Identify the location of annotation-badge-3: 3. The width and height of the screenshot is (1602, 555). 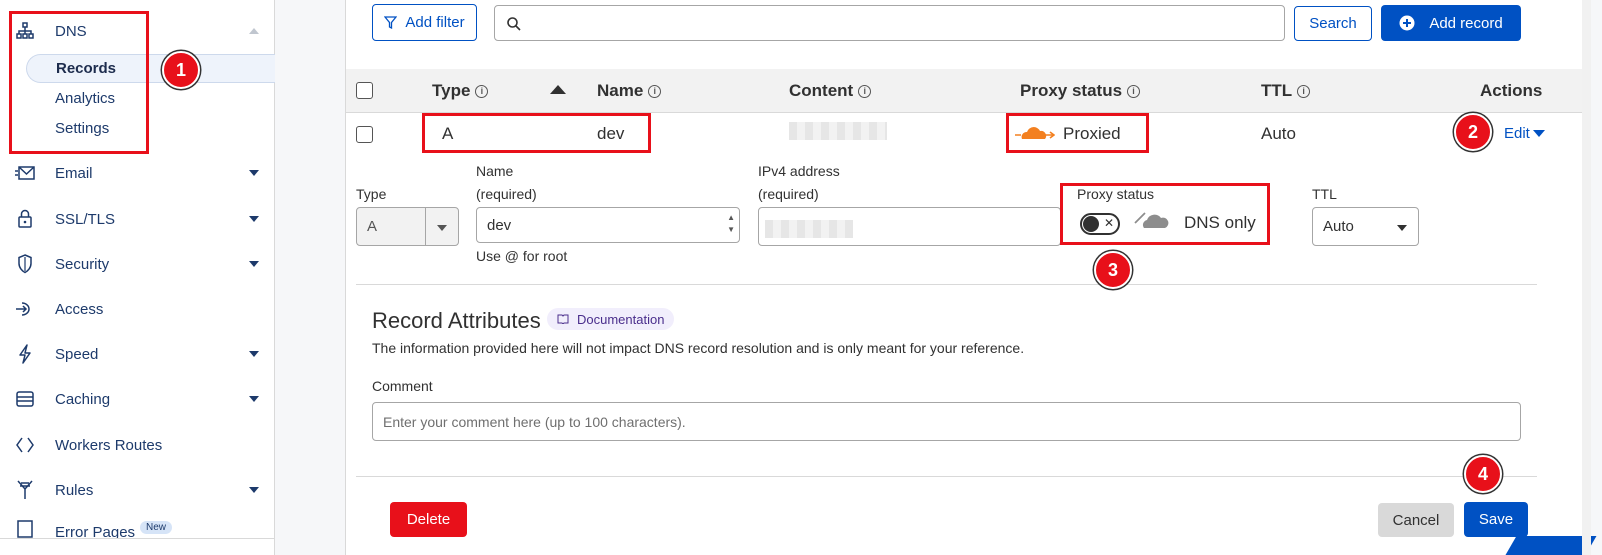
(1113, 270).